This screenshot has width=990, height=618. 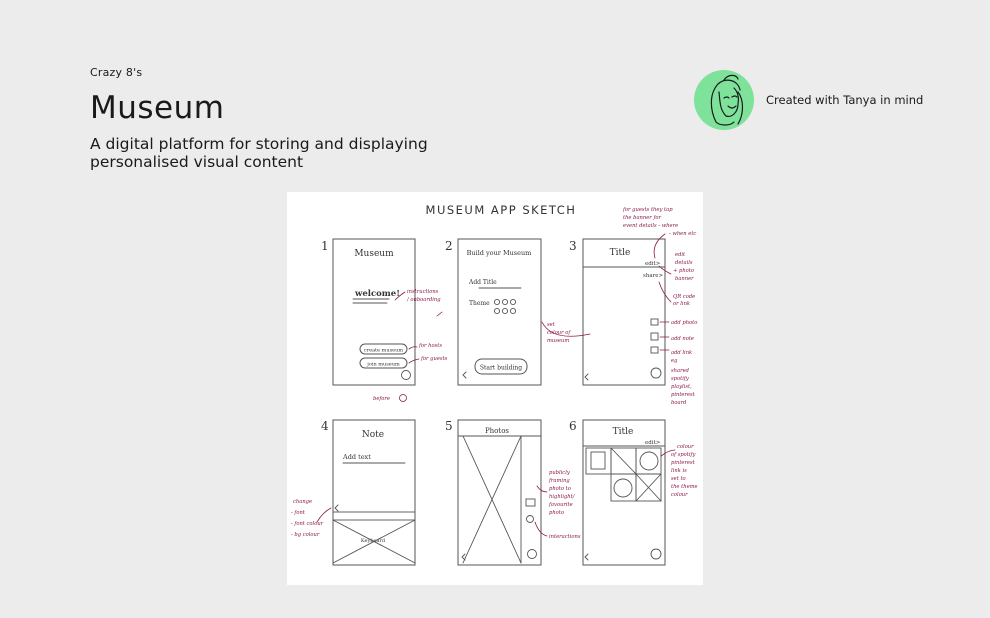 I want to click on note-colour-spotify-4: link is, so click(x=679, y=471).